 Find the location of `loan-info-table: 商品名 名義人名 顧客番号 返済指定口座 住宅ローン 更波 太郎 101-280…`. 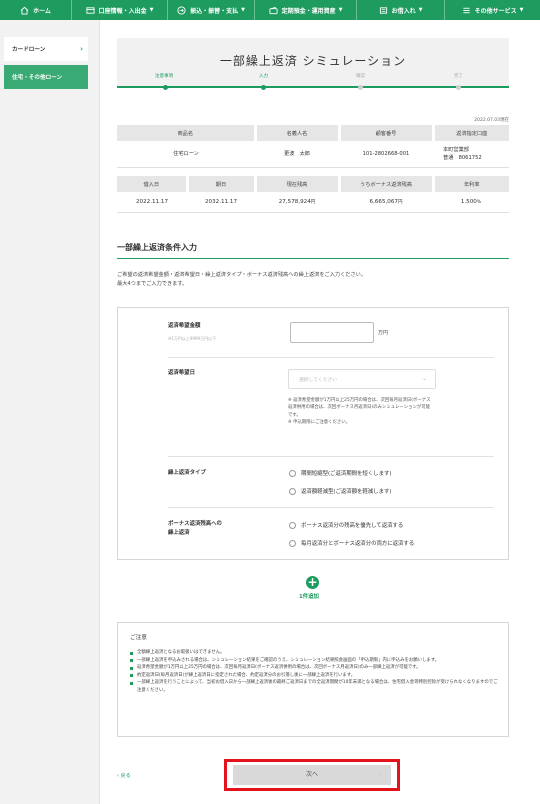

loan-info-table: 商品名 名義人名 顧客番号 返済指定口座 住宅ローン 更波 太郎 101-280… is located at coordinates (313, 146).